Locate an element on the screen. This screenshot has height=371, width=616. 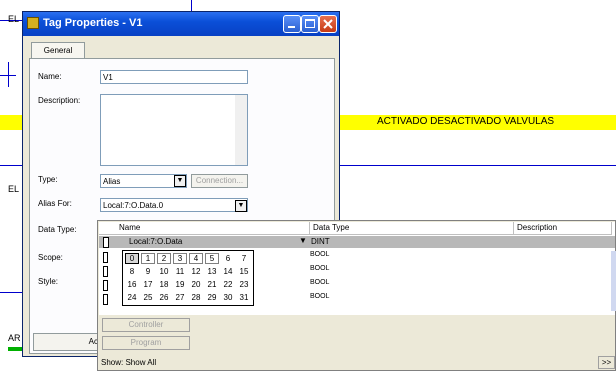
bit-cell: 9 is located at coordinates (148, 271).